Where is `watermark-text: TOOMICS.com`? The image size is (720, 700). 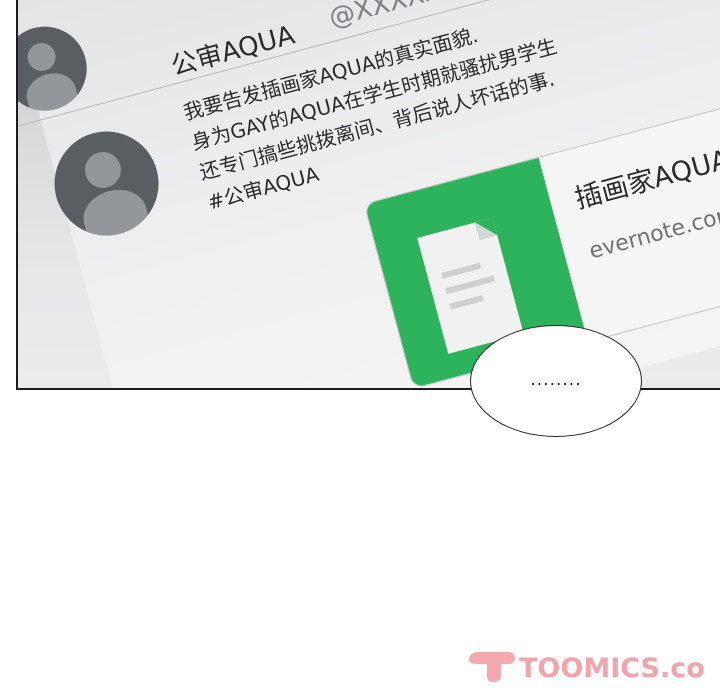
watermark-text: TOOMICS.com is located at coordinates (613, 668).